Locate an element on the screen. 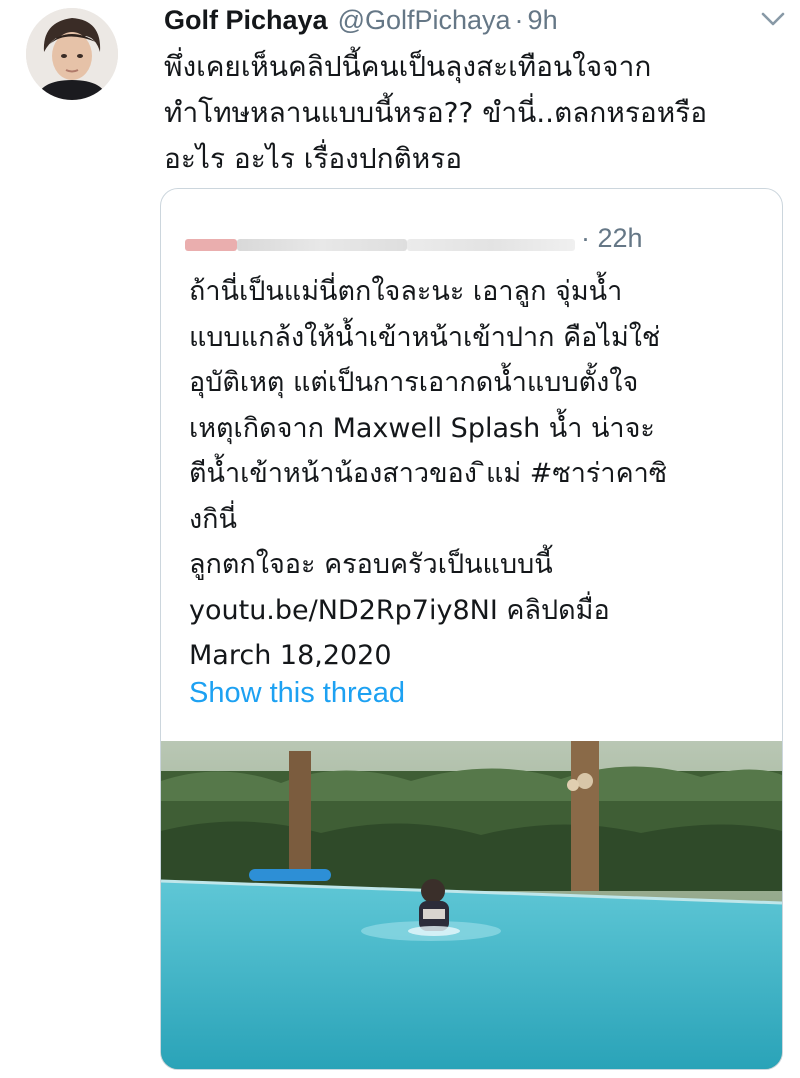  tweet-timestamp: 9h is located at coordinates (543, 20).